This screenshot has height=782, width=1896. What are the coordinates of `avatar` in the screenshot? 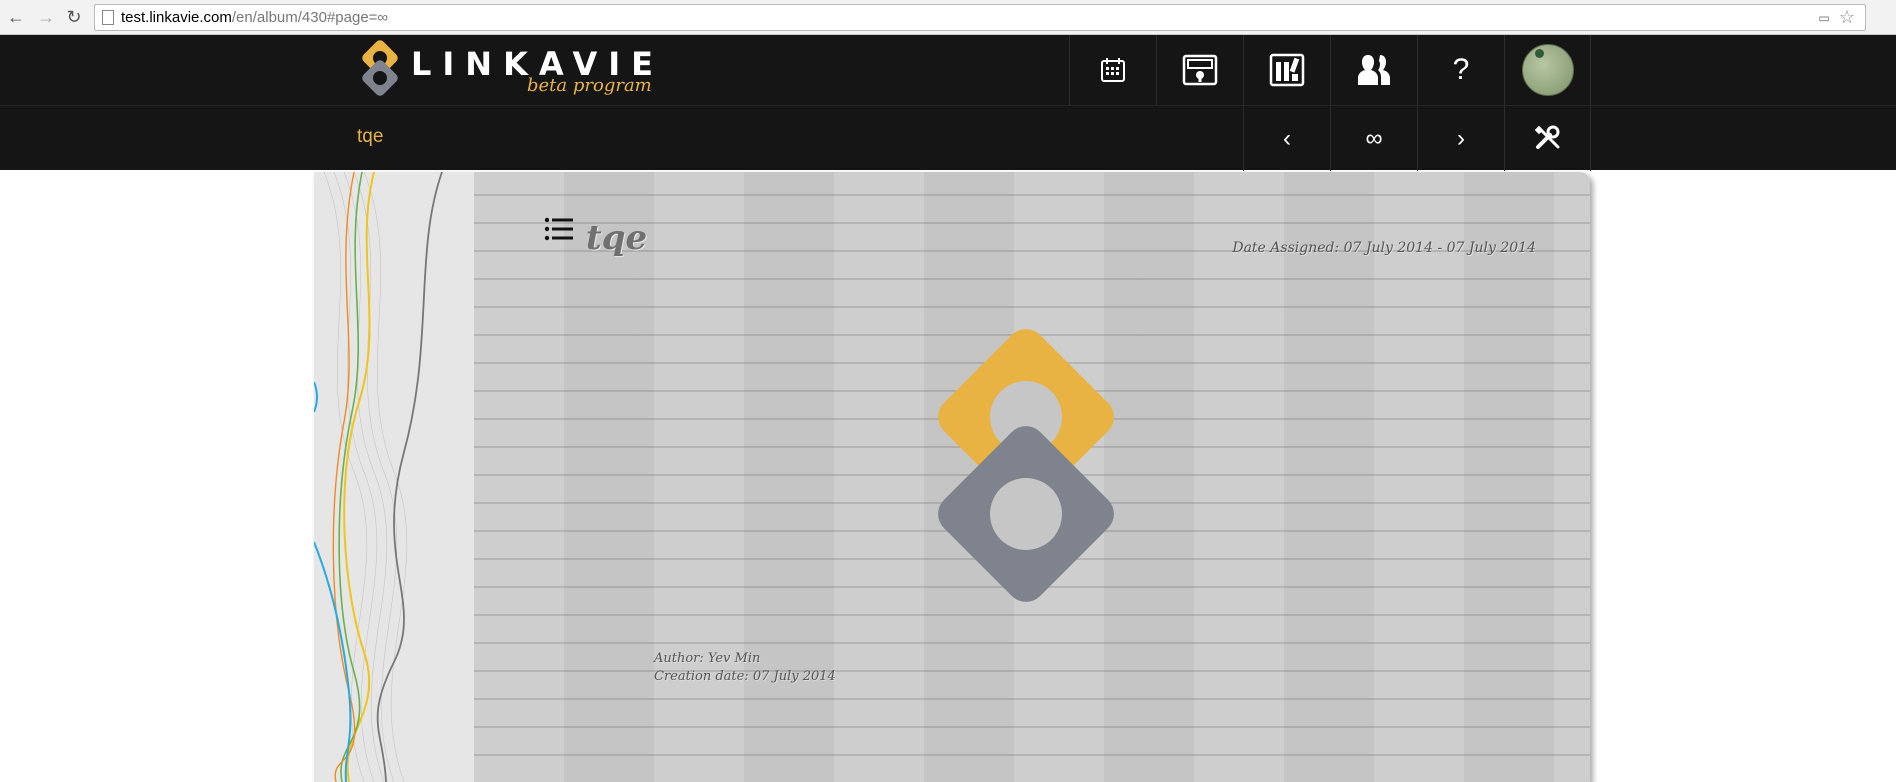 It's located at (1547, 70).